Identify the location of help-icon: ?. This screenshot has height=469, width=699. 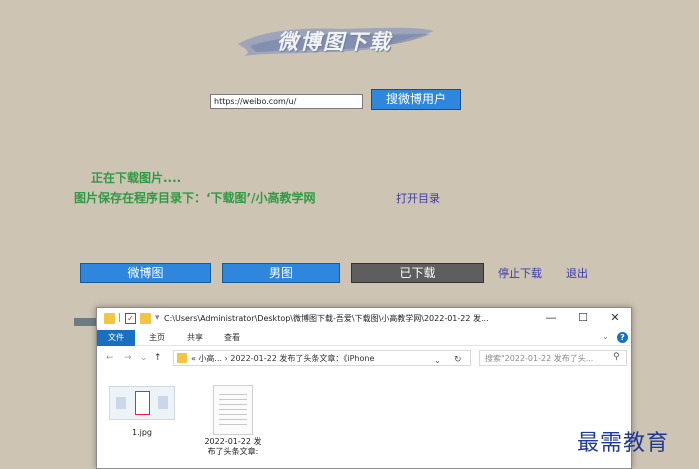
(622, 337).